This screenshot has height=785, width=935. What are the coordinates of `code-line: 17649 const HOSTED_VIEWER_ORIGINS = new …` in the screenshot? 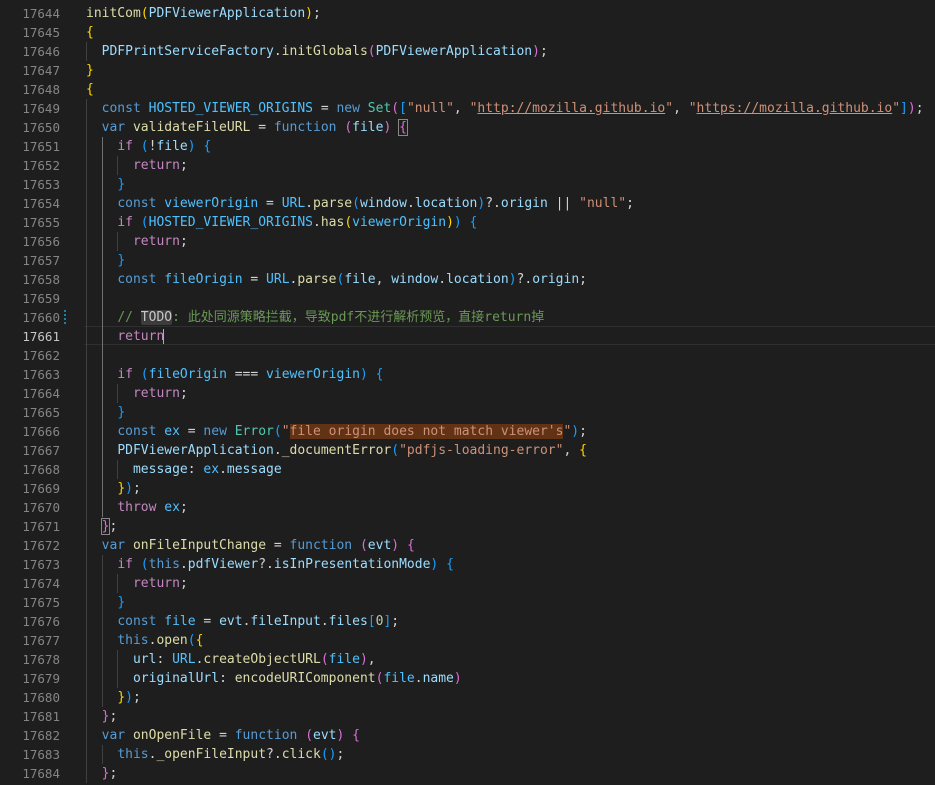 It's located at (467, 108).